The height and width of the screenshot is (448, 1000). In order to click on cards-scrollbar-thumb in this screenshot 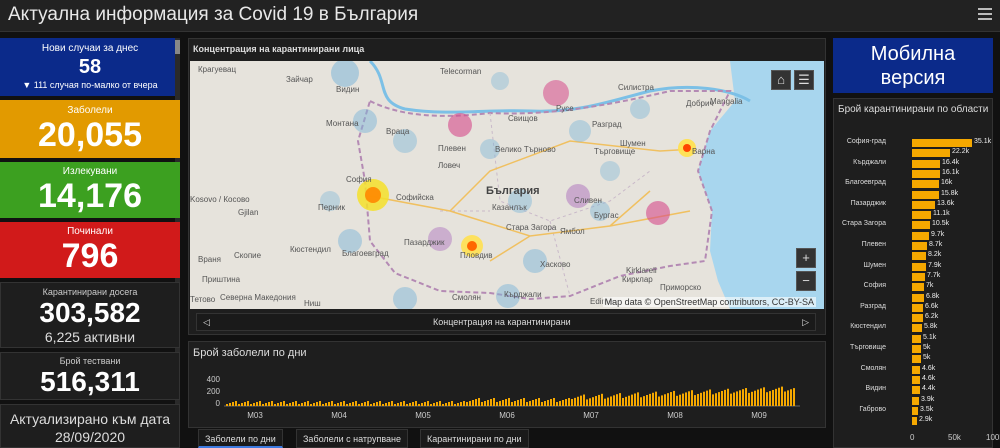, I will do `click(177, 47)`.